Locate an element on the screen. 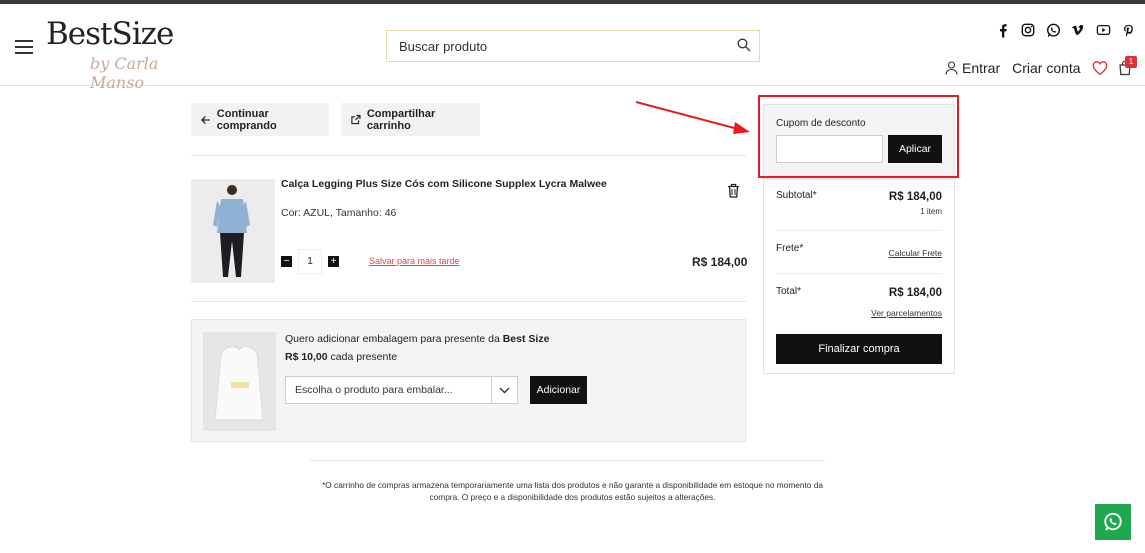 This screenshot has width=1145, height=553. youtube-icon is located at coordinates (1103, 30).